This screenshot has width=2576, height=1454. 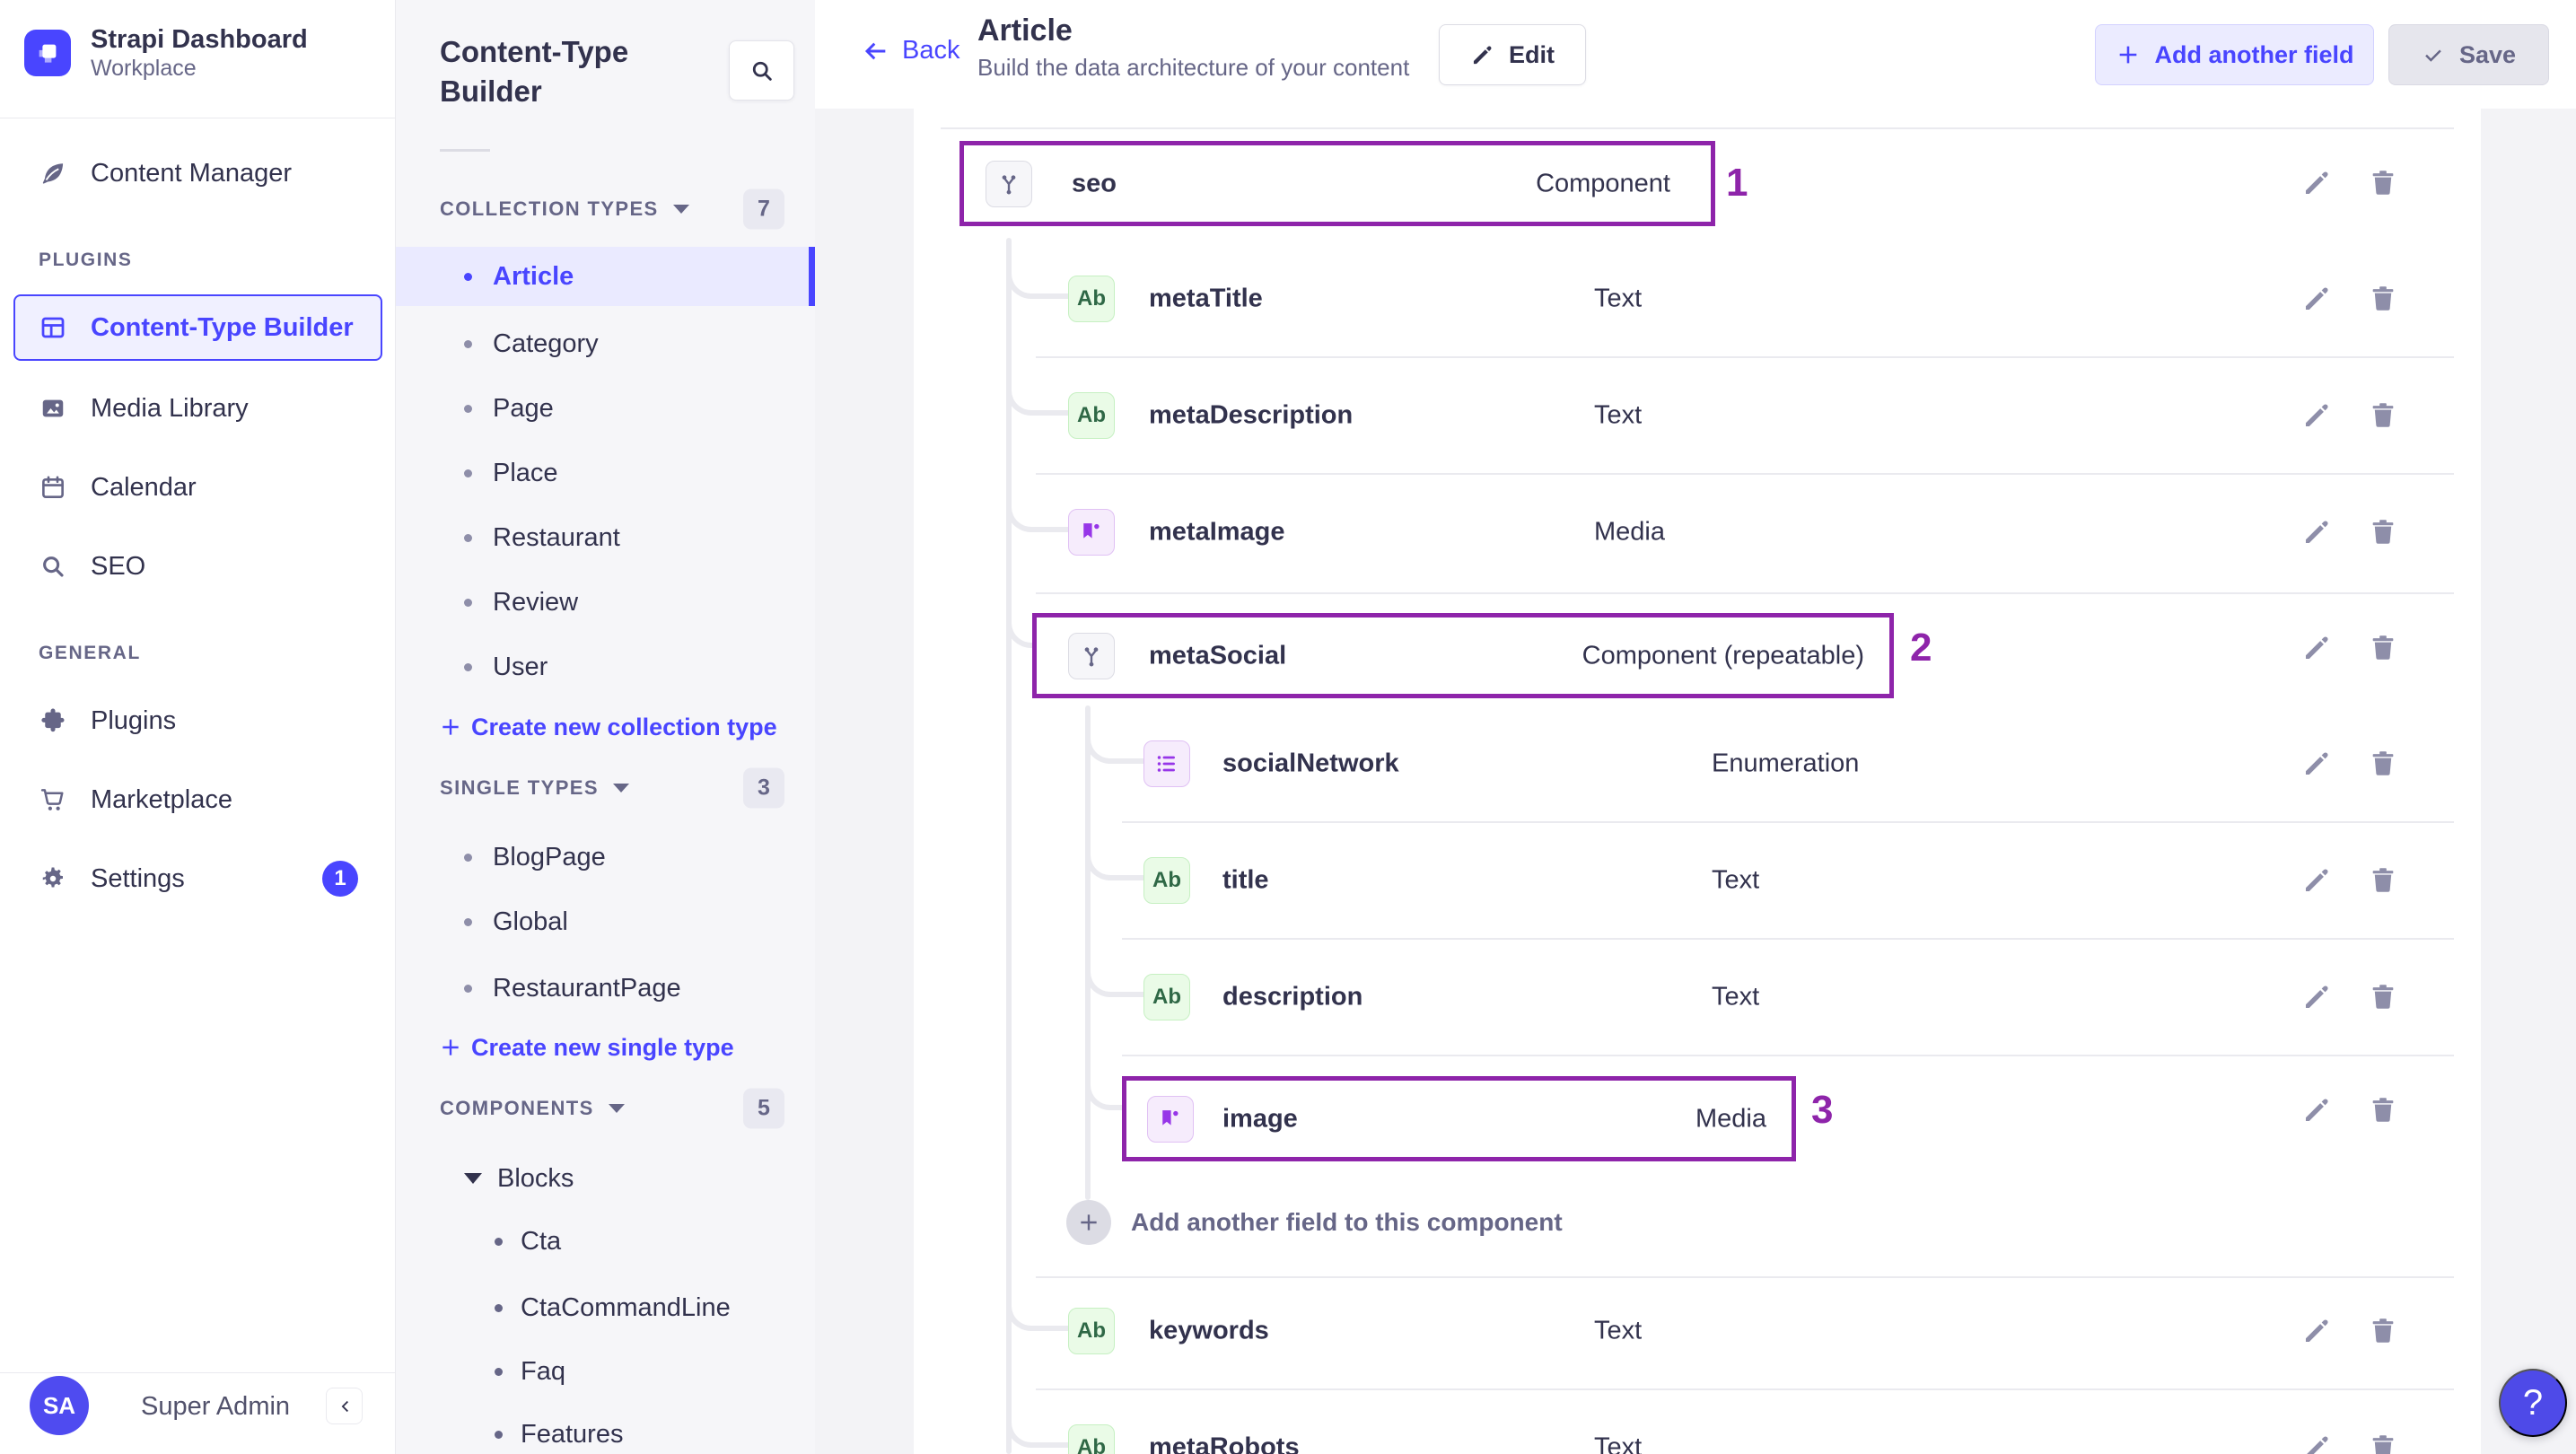 What do you see at coordinates (1542, 1222) in the screenshot?
I see `add-field-to-component-button: Add another field to this component` at bounding box center [1542, 1222].